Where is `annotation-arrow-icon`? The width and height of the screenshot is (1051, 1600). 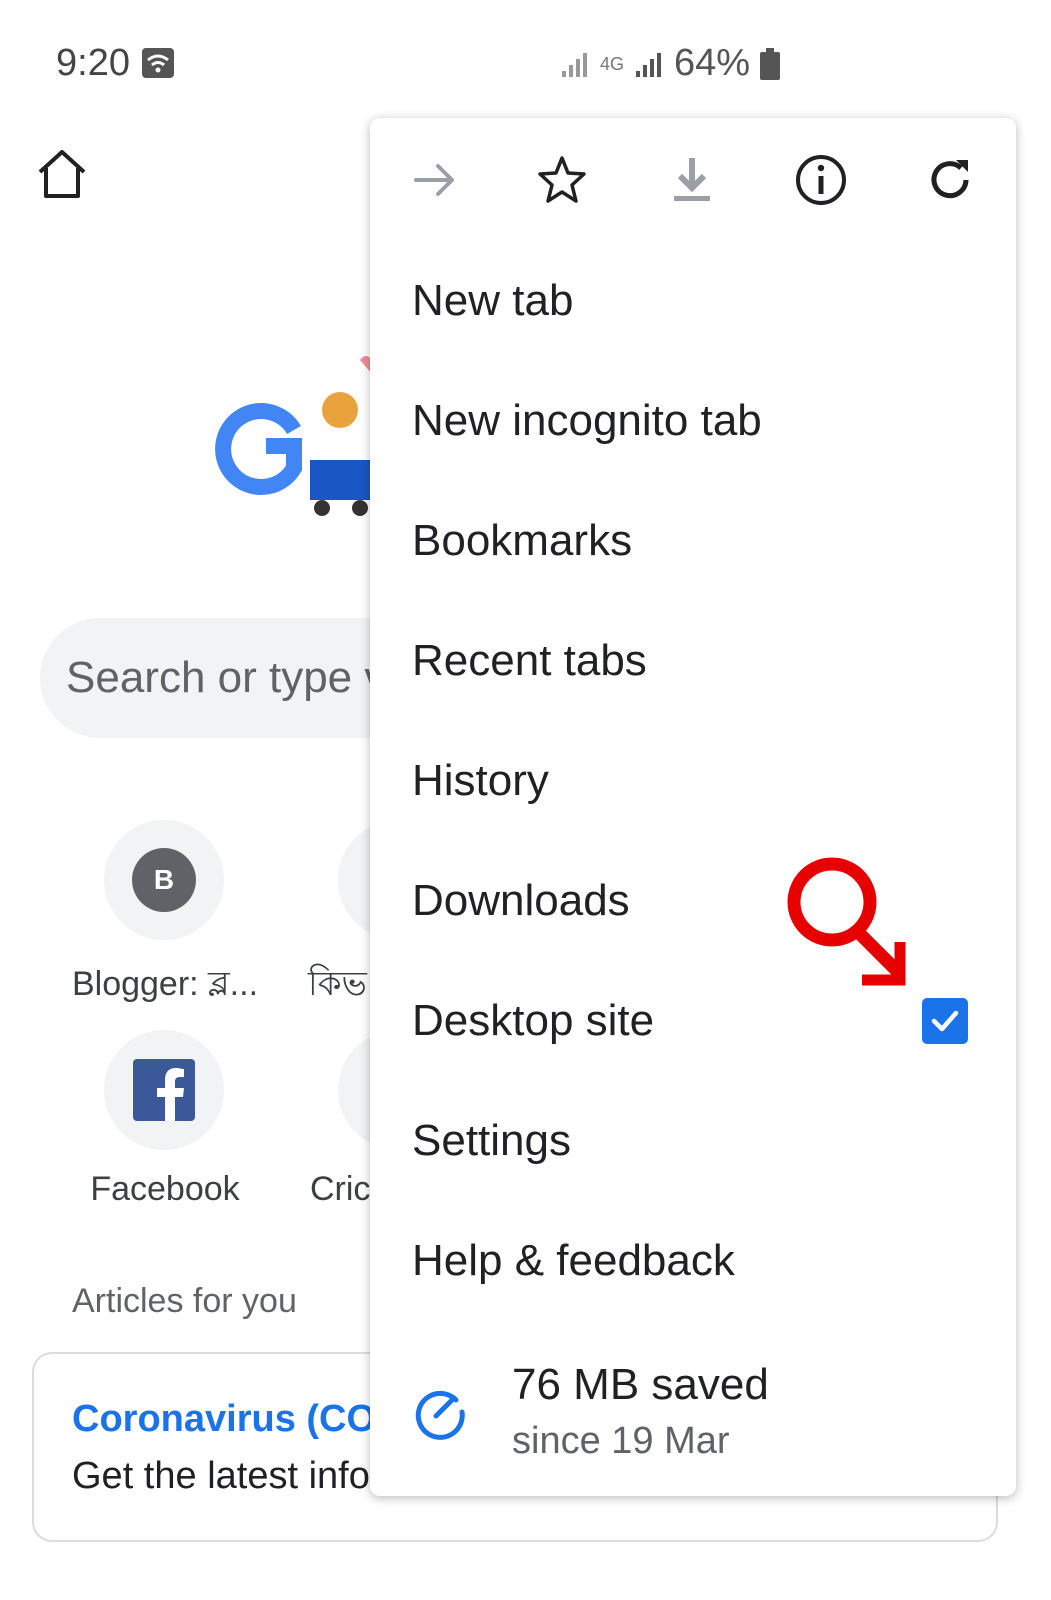 annotation-arrow-icon is located at coordinates (846, 921).